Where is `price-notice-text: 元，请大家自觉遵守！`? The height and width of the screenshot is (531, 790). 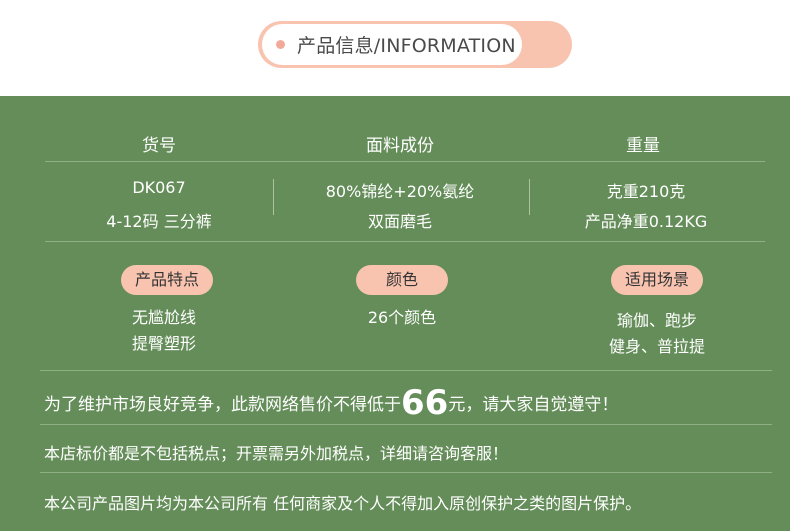 price-notice-text: 元，请大家自觉遵守！ is located at coordinates (533, 405).